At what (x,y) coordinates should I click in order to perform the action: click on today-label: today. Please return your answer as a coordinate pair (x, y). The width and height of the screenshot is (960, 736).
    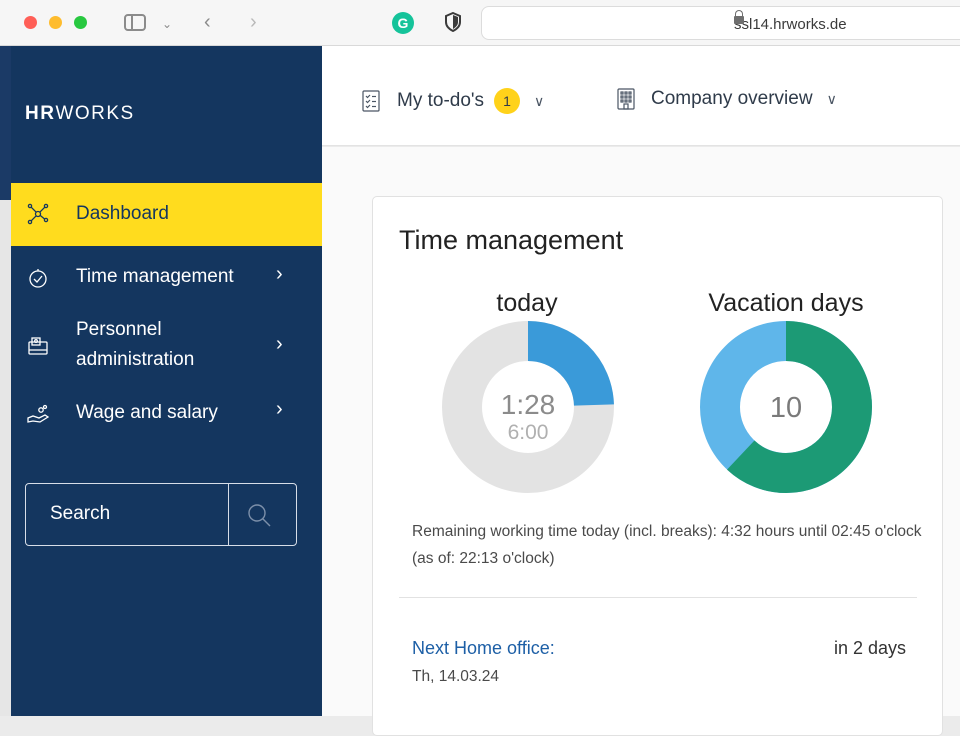
    Looking at the image, I should click on (527, 303).